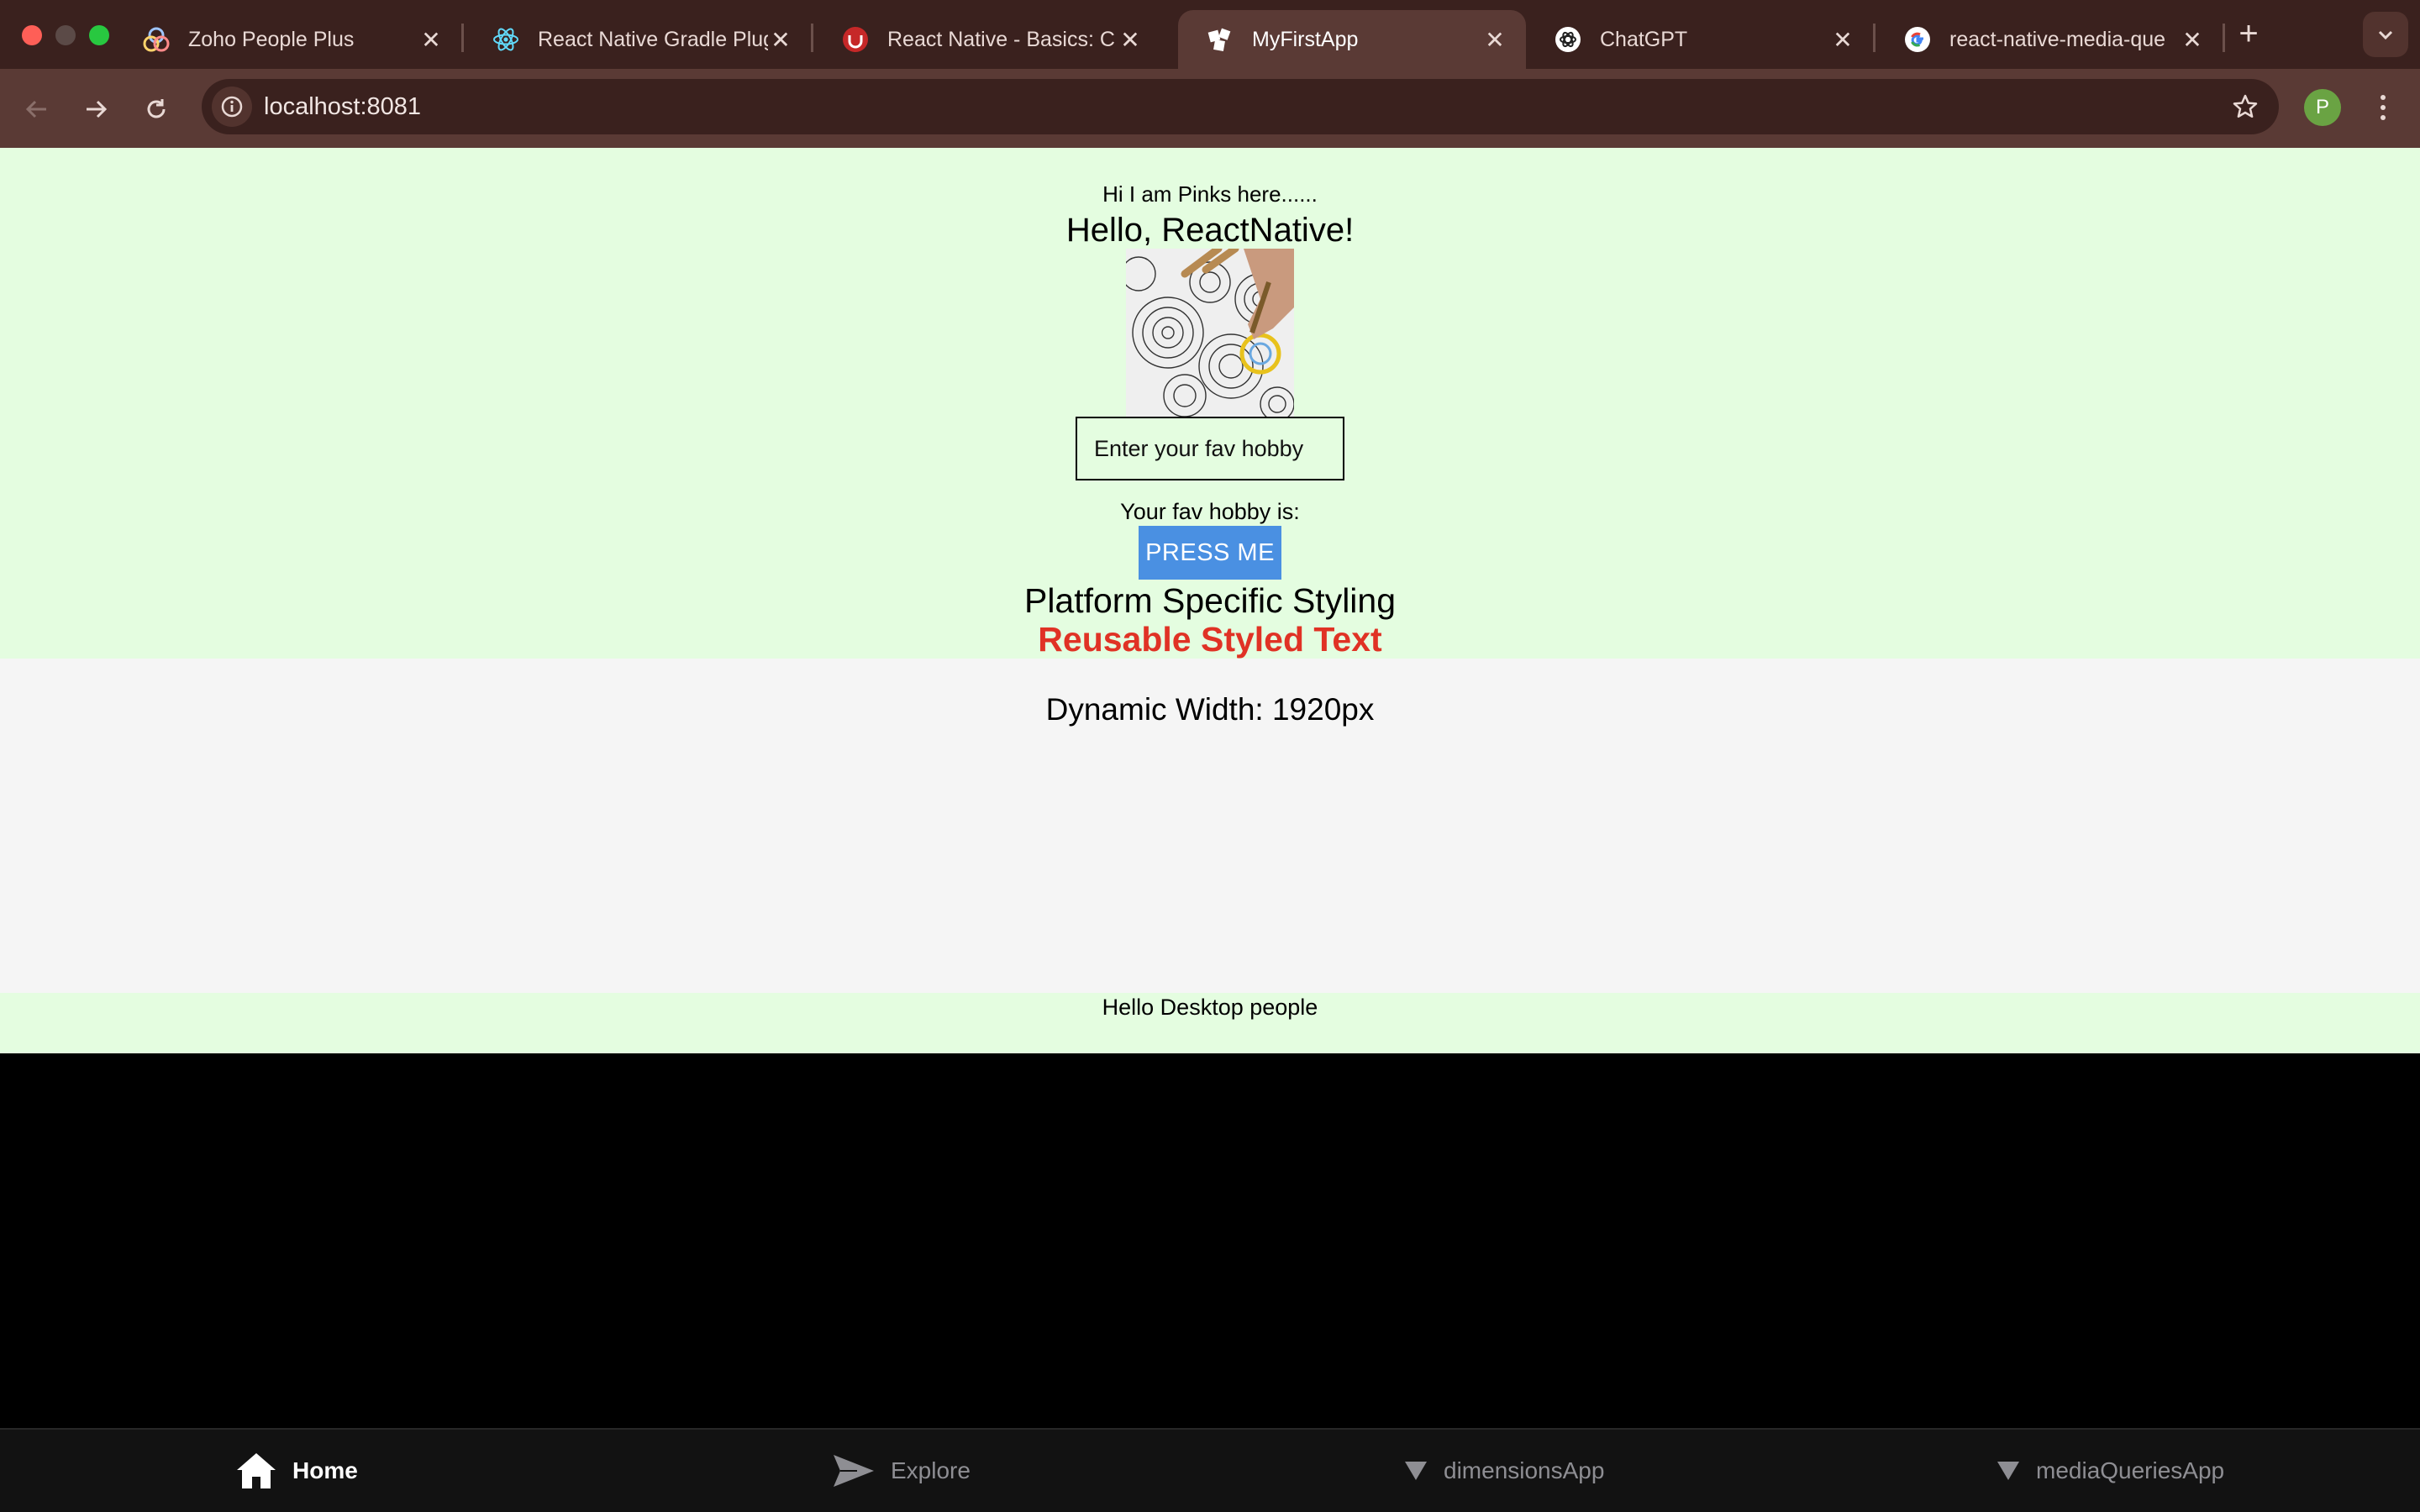  What do you see at coordinates (855, 39) in the screenshot?
I see `udemy-icon` at bounding box center [855, 39].